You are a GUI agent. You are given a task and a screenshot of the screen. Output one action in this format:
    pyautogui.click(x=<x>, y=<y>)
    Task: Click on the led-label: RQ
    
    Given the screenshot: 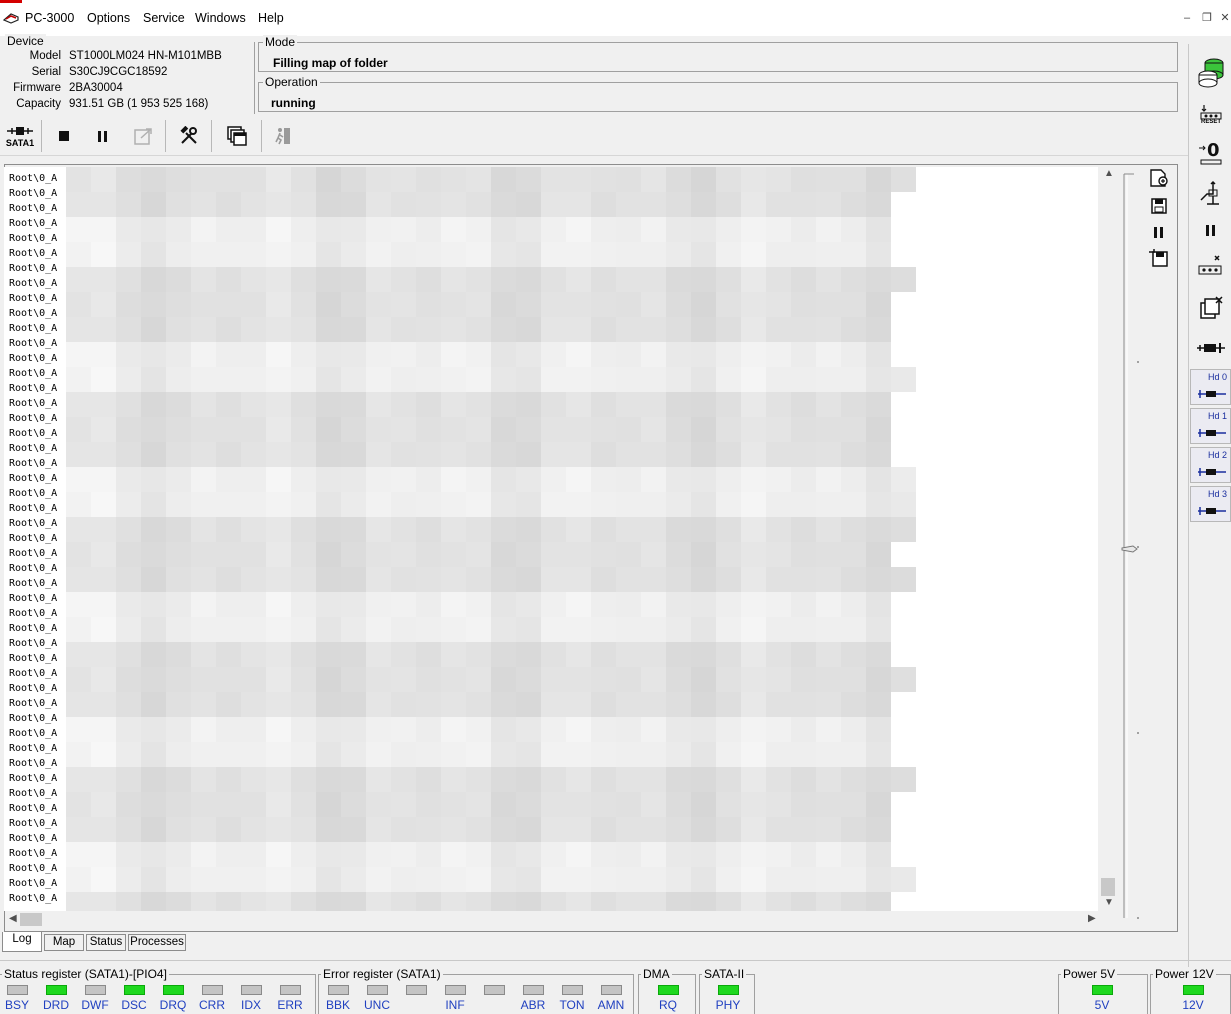 What is the action you would take?
    pyautogui.click(x=668, y=1005)
    